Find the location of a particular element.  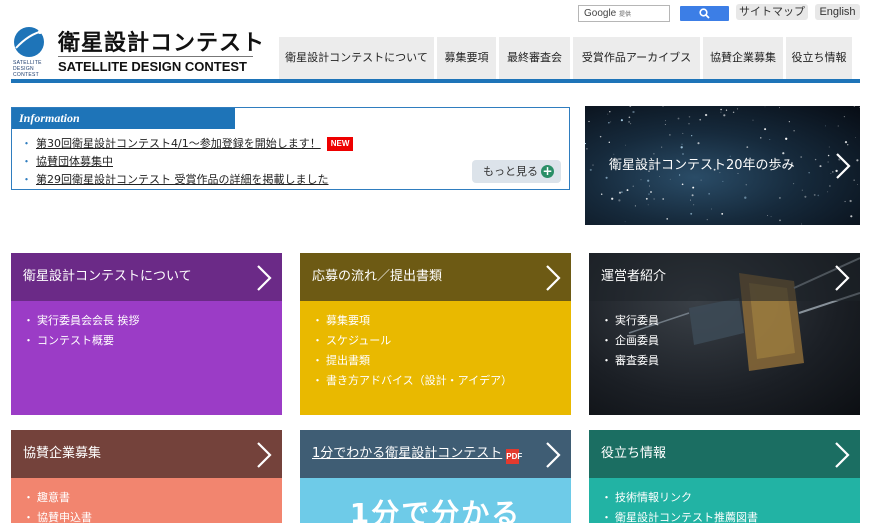

card-header: 1分でわかる衛星設計コンテスト PDF is located at coordinates (435, 454).